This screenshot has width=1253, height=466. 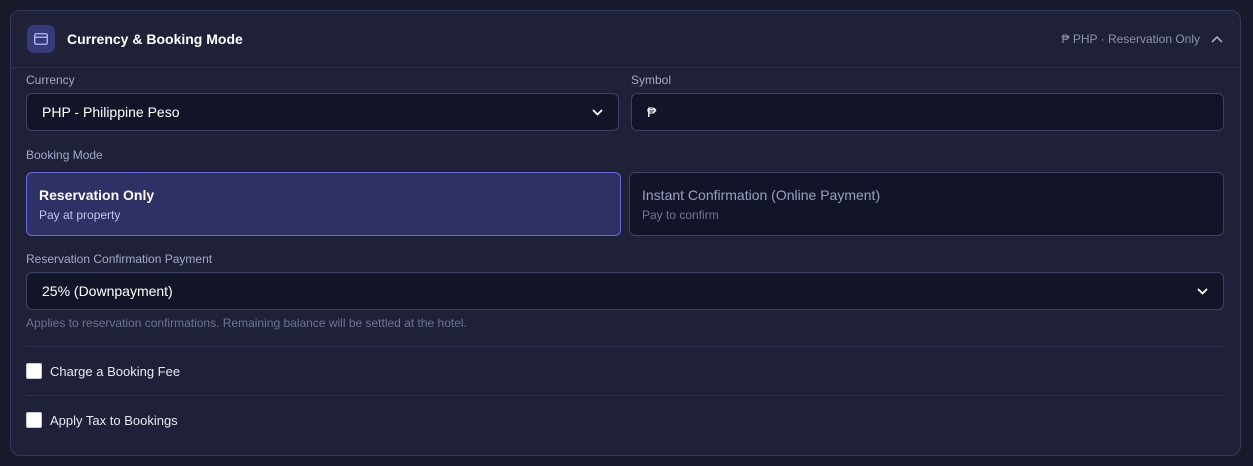 I want to click on chevron-up-icon, so click(x=1217, y=39).